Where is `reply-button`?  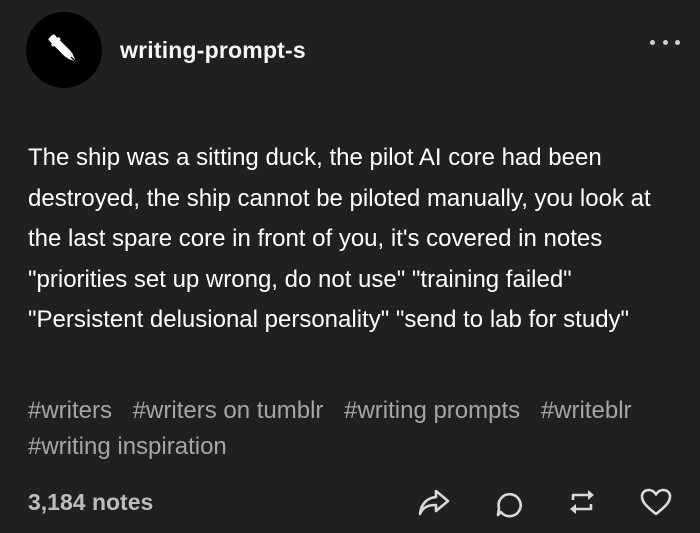
reply-button is located at coordinates (508, 502).